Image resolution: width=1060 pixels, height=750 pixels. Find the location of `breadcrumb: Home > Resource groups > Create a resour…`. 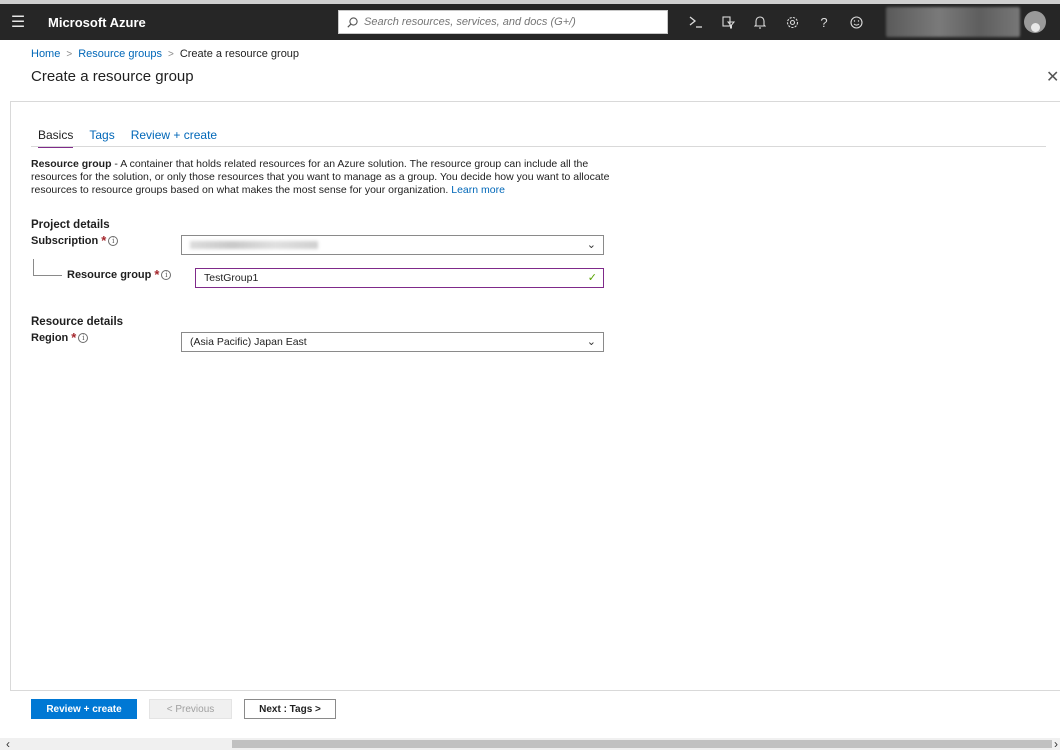

breadcrumb: Home > Resource groups > Create a resour… is located at coordinates (165, 54).